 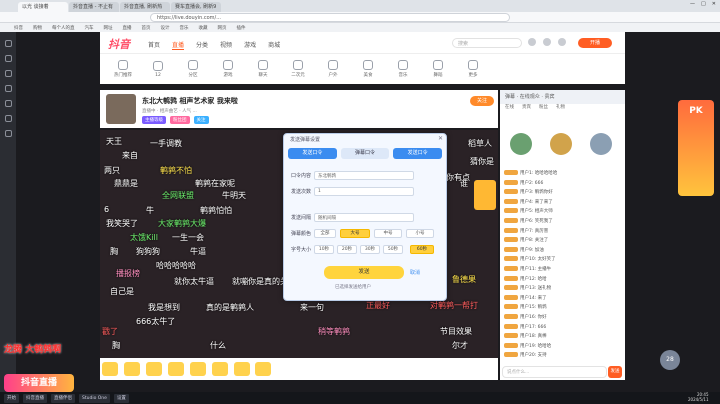 I want to click on start-button: 开始, so click(x=11, y=398).